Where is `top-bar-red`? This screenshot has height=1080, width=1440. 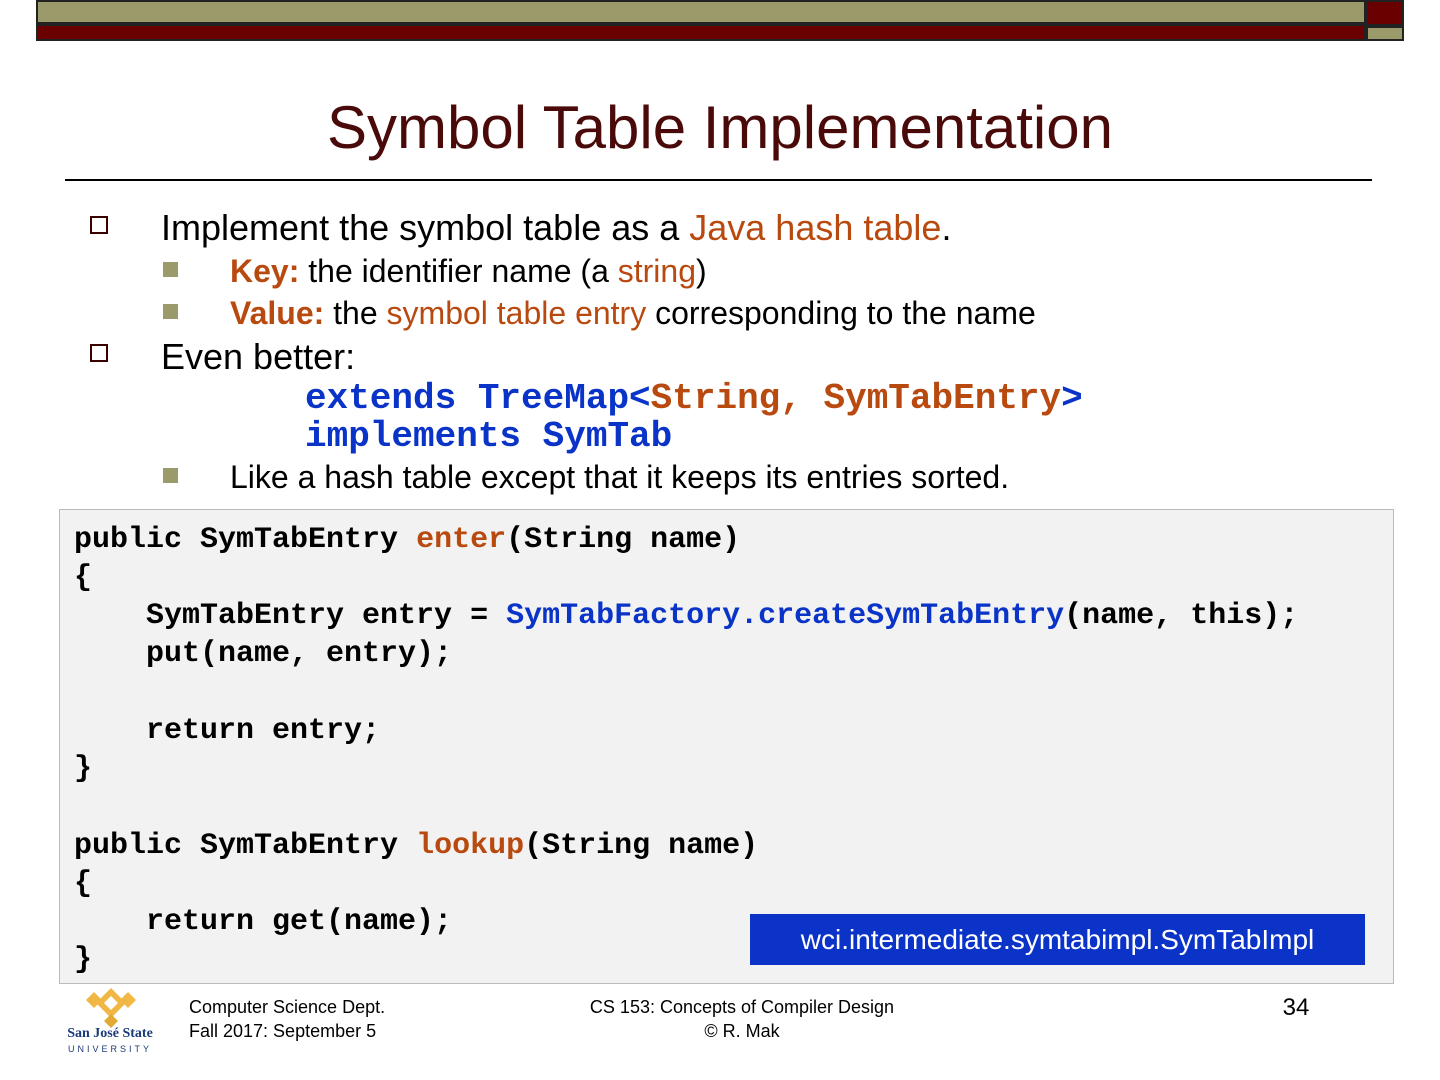 top-bar-red is located at coordinates (701, 32).